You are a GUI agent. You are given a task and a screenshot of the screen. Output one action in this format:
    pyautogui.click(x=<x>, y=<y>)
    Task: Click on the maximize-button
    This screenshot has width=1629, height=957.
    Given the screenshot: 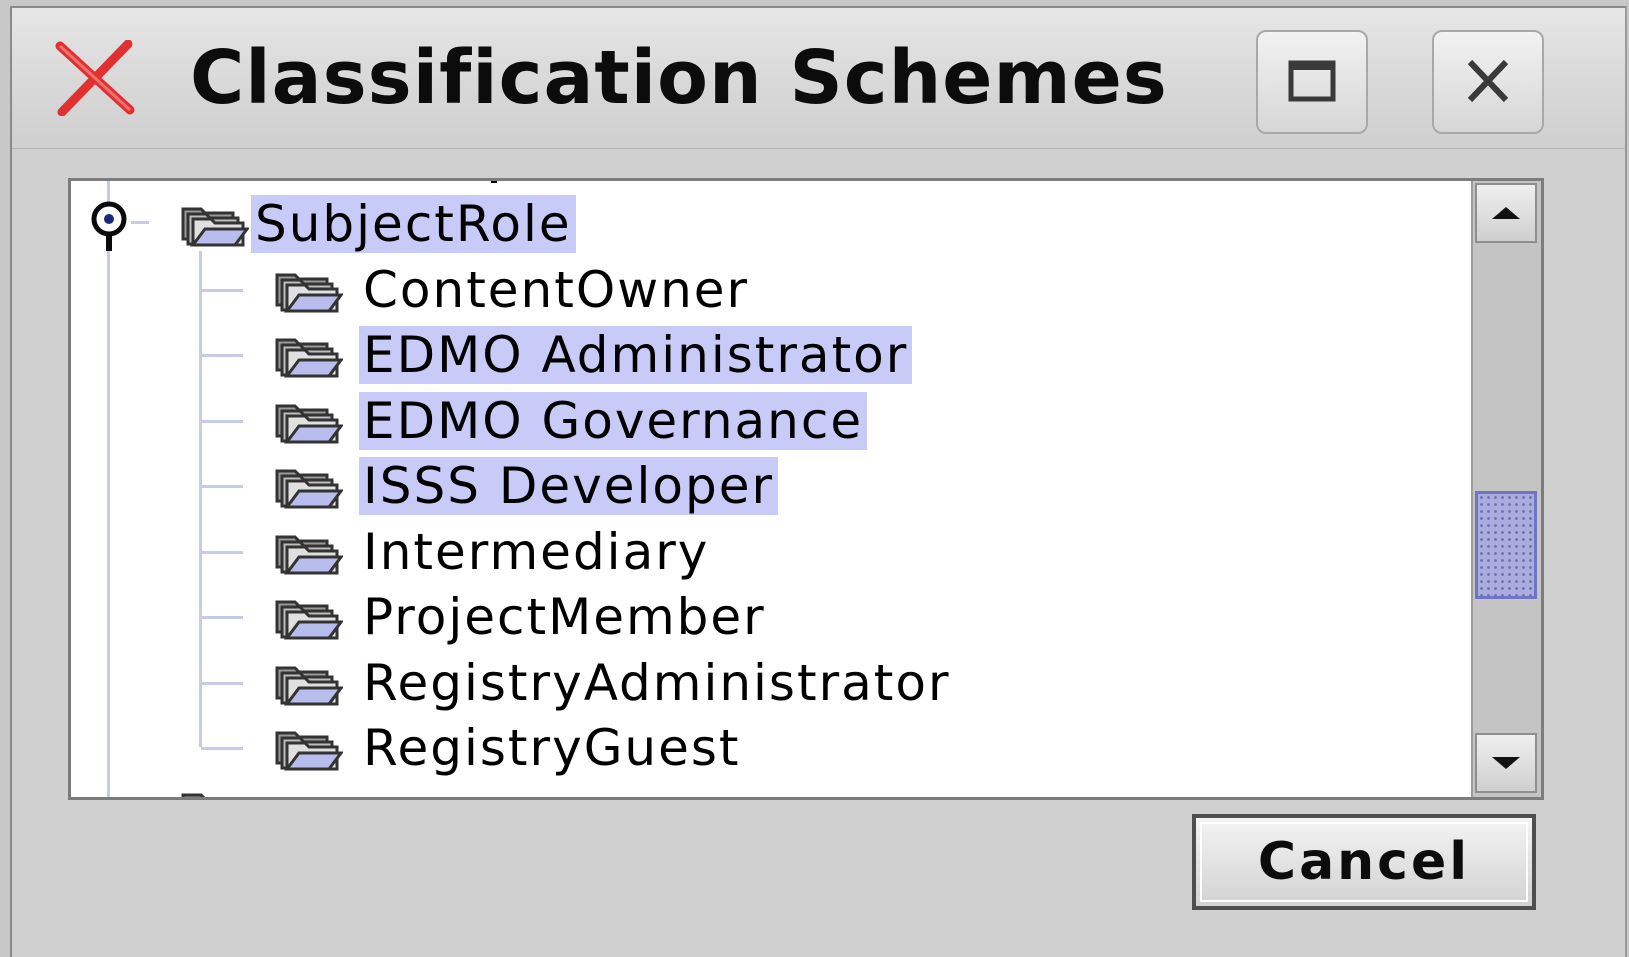 What is the action you would take?
    pyautogui.click(x=1312, y=82)
    